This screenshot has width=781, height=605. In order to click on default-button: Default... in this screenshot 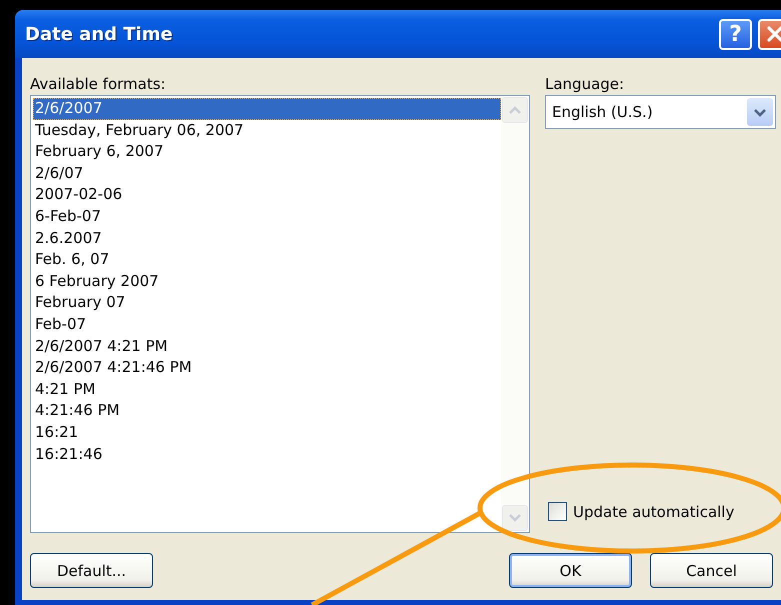, I will do `click(91, 570)`.